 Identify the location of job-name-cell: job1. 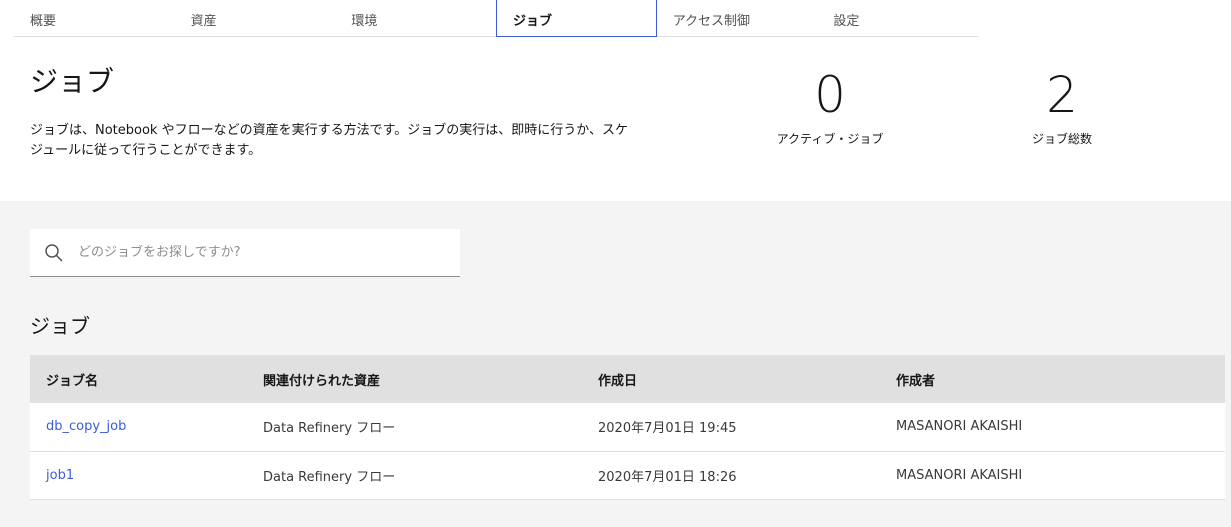
(138, 475).